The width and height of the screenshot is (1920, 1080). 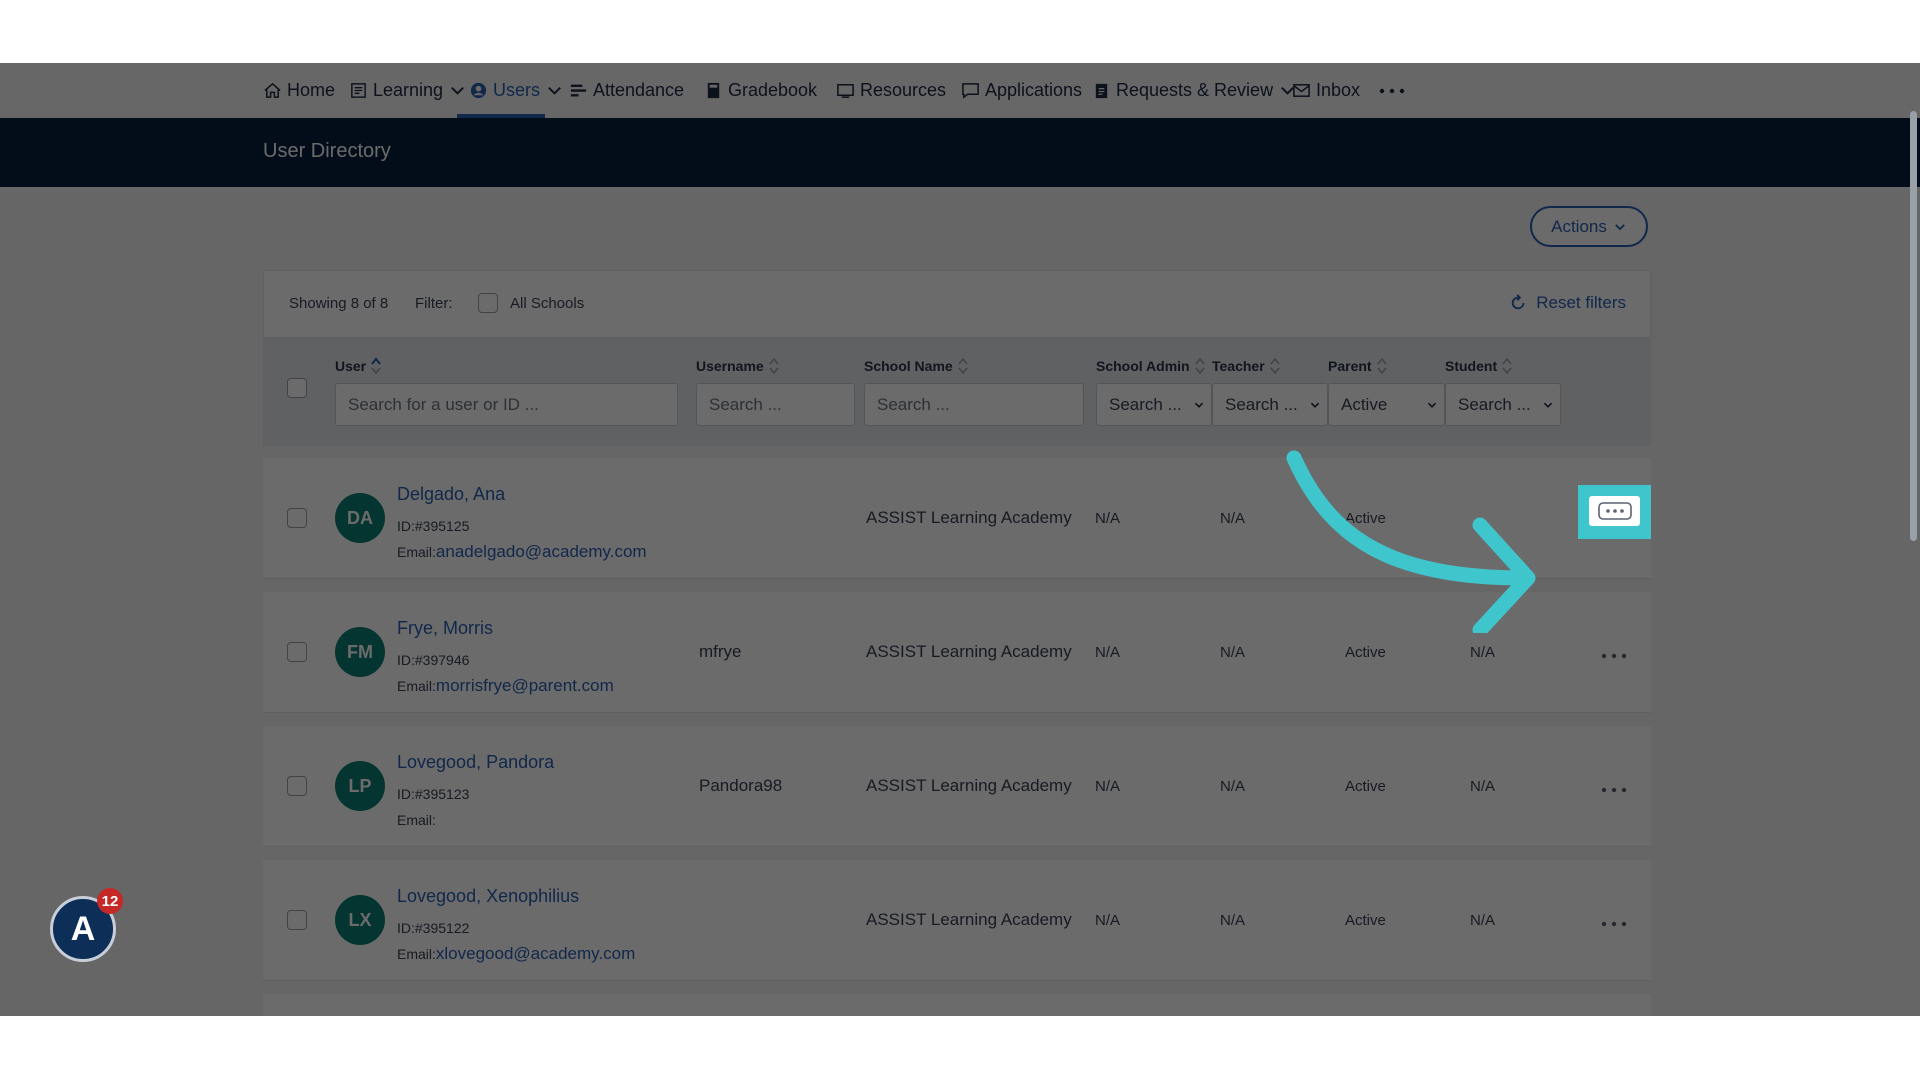 What do you see at coordinates (916, 366) in the screenshot?
I see `column-school-name: School Name` at bounding box center [916, 366].